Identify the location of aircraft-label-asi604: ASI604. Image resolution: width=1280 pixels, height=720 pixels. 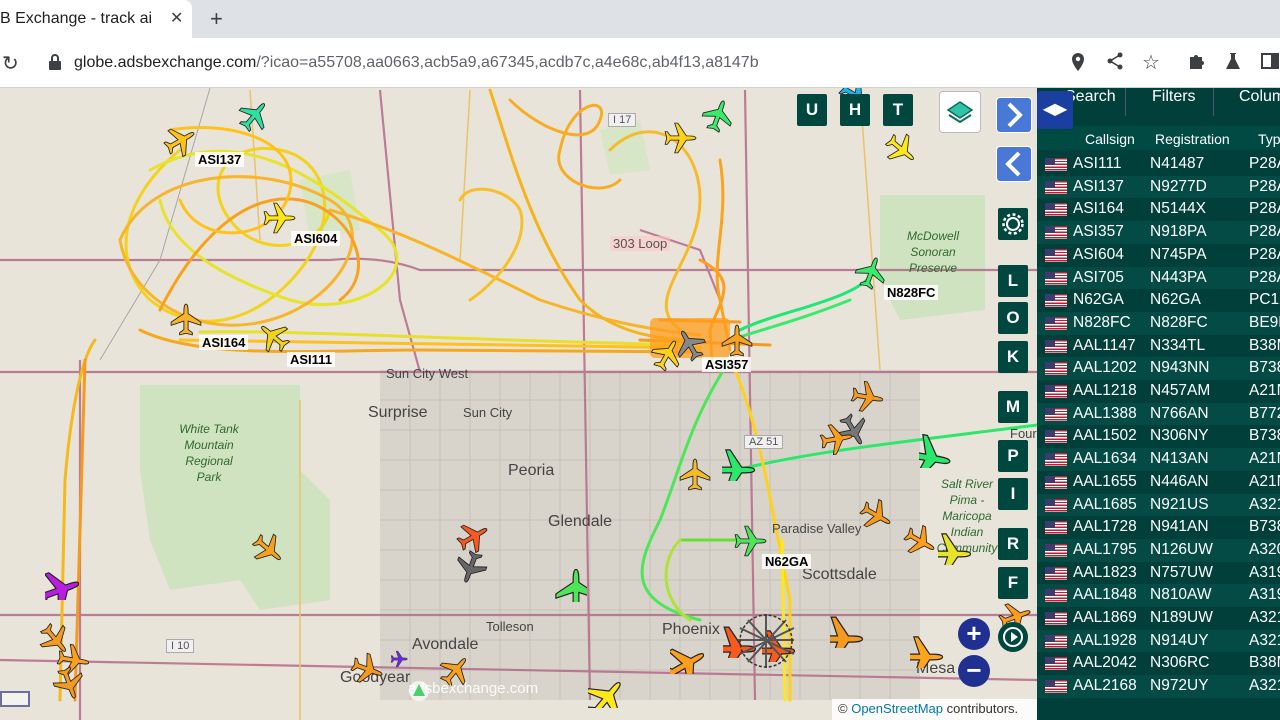
(316, 238).